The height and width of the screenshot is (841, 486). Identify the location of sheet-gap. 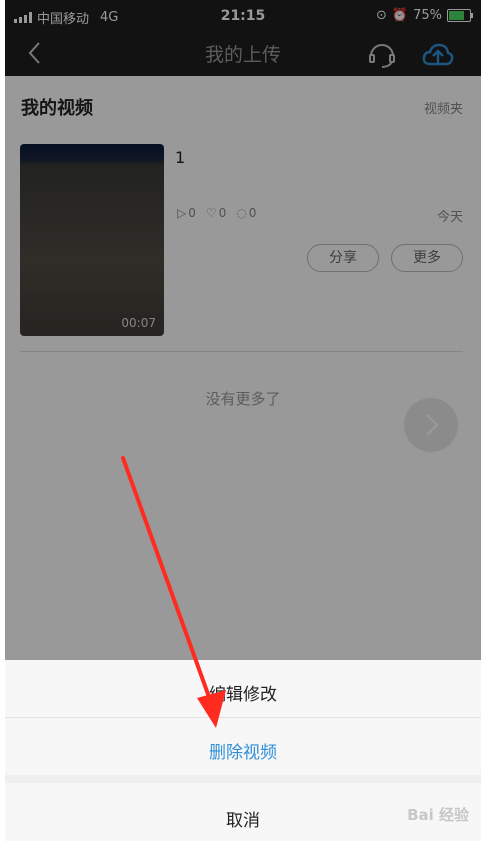
(243, 779).